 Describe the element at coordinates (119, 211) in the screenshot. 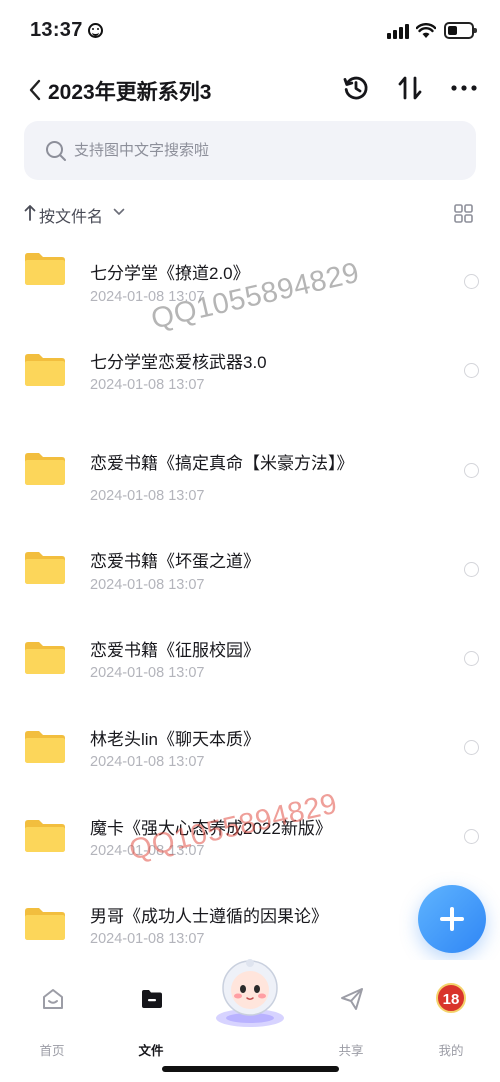

I see `chevron-down-icon` at that location.